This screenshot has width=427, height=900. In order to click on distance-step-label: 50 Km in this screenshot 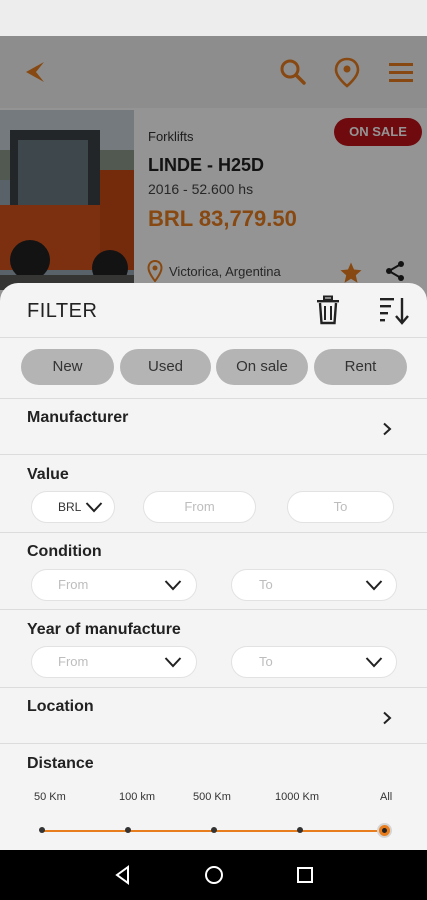, I will do `click(50, 797)`.